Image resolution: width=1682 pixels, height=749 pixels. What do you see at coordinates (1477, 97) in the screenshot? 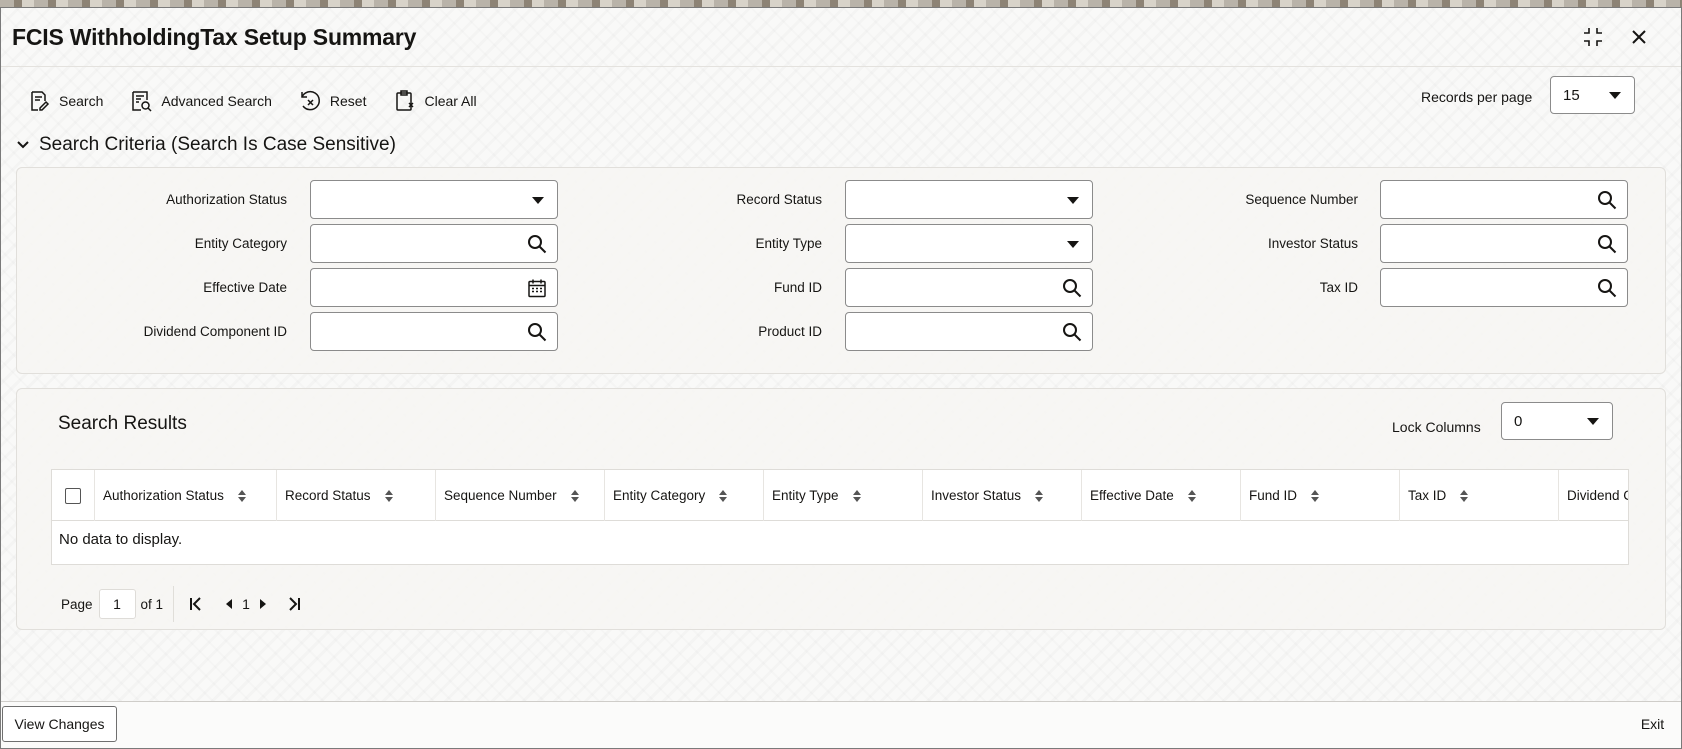
I see `records-per-page-label: Records per page` at bounding box center [1477, 97].